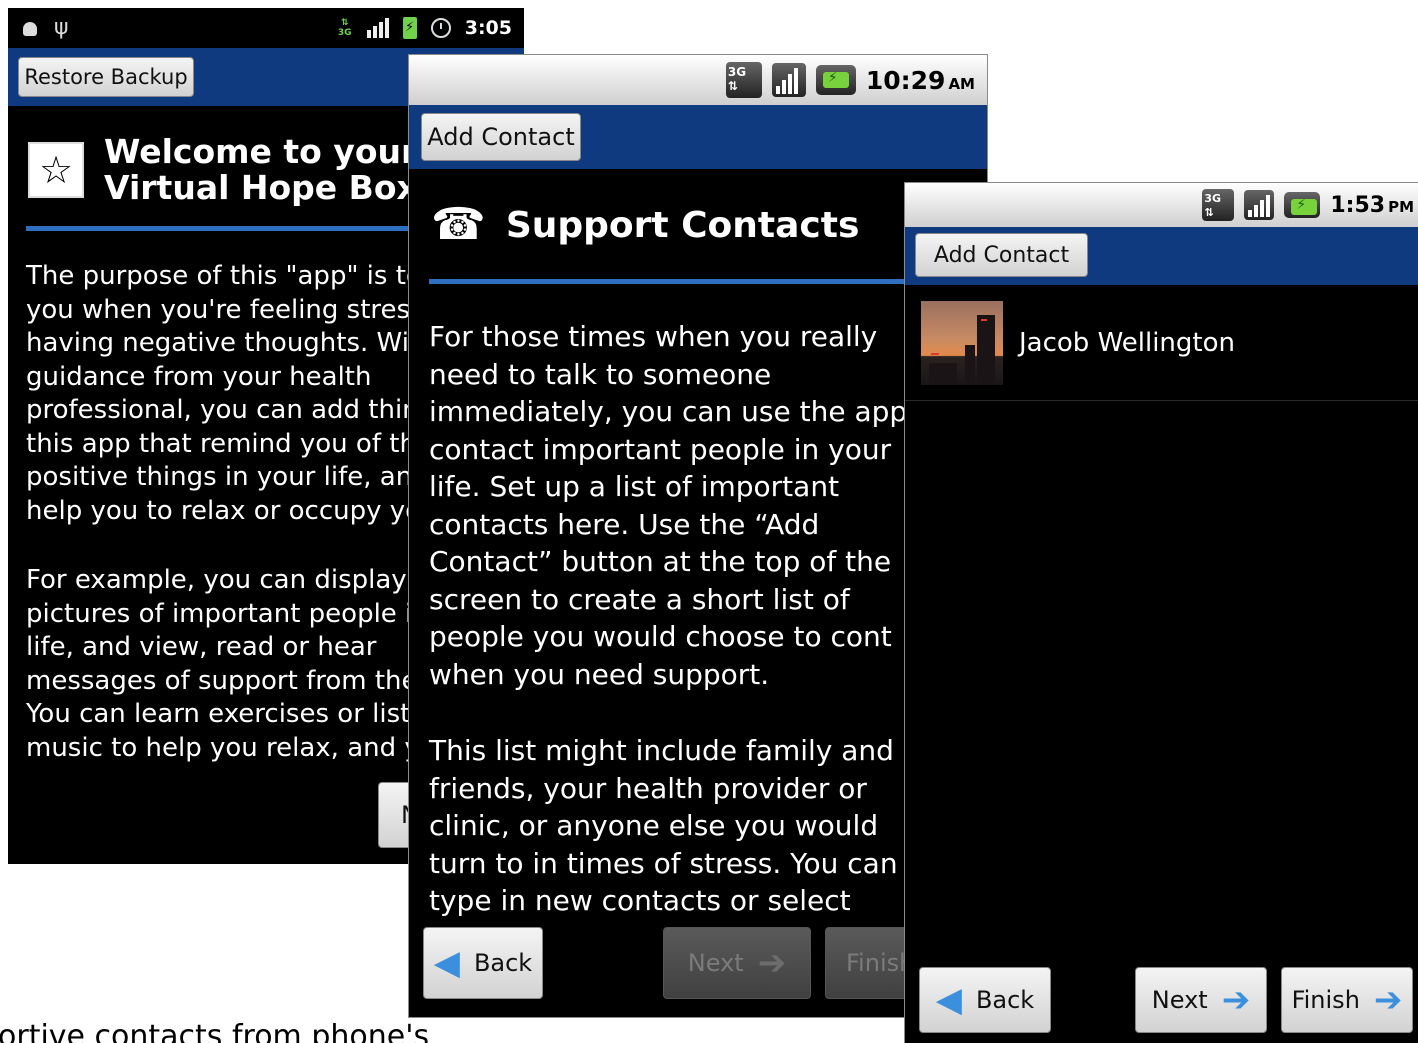  Describe the element at coordinates (201, 647) in the screenshot. I see `text-line: life, and view, read or hear` at that location.